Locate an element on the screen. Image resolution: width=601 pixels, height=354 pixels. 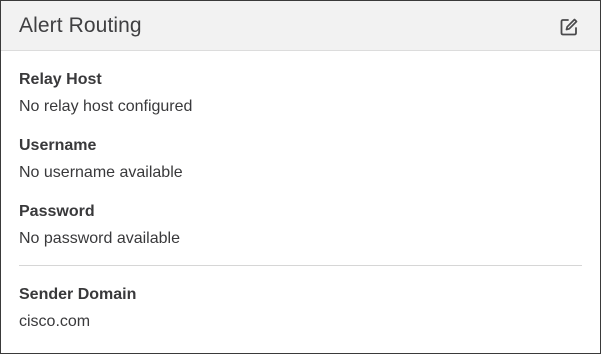
field-username: Username No username available is located at coordinates (101, 159).